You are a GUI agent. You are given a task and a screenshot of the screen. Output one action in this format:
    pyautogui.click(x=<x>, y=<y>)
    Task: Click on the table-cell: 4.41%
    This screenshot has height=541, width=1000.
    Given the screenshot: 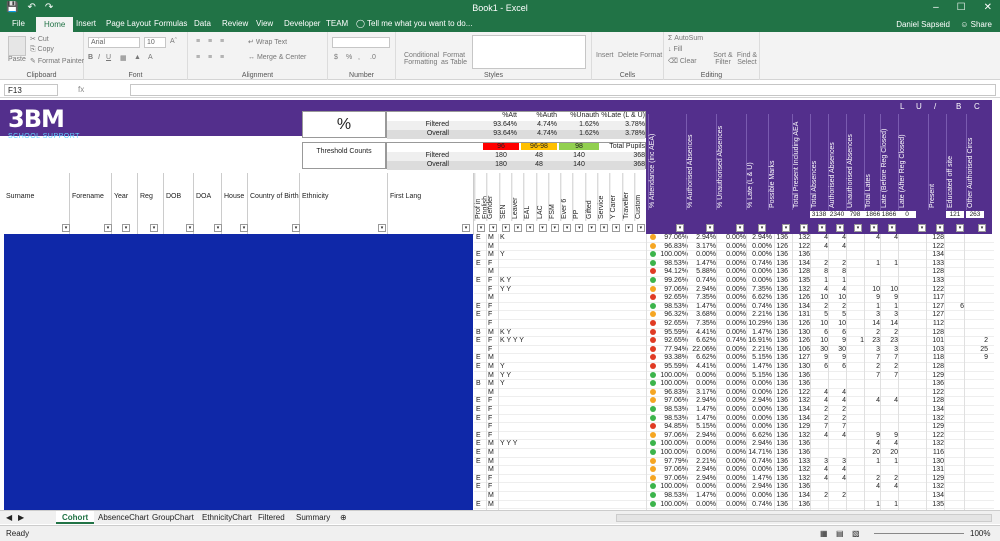 What is the action you would take?
    pyautogui.click(x=701, y=366)
    